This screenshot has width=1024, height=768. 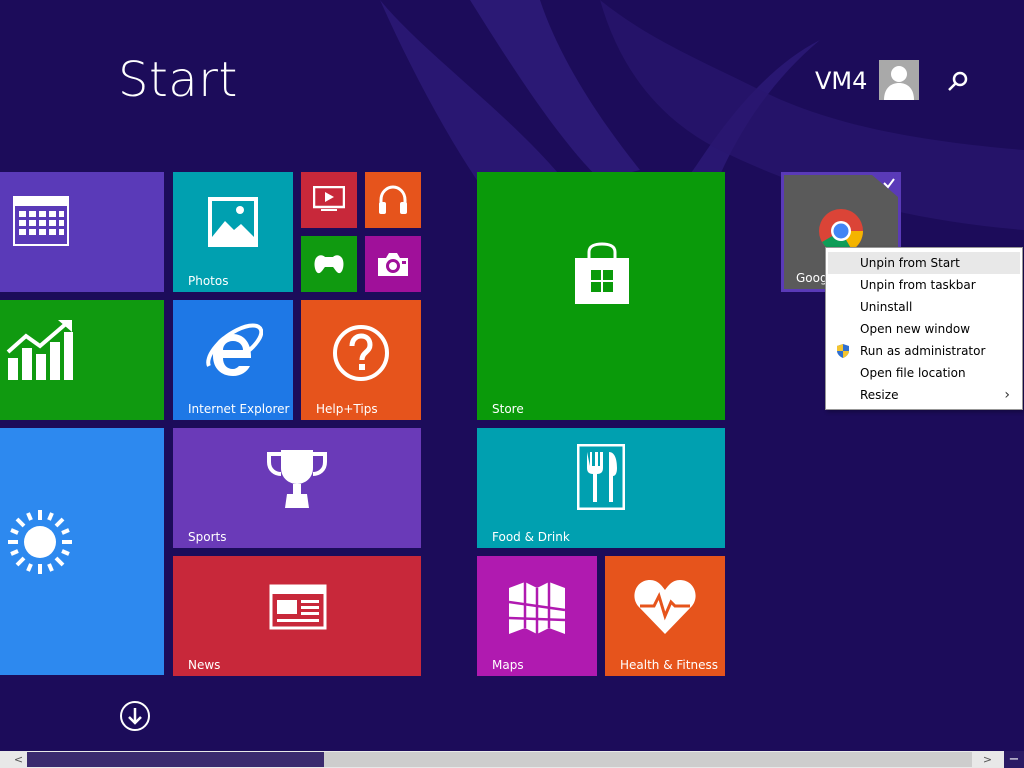 I want to click on tile-news: News, so click(x=297, y=616).